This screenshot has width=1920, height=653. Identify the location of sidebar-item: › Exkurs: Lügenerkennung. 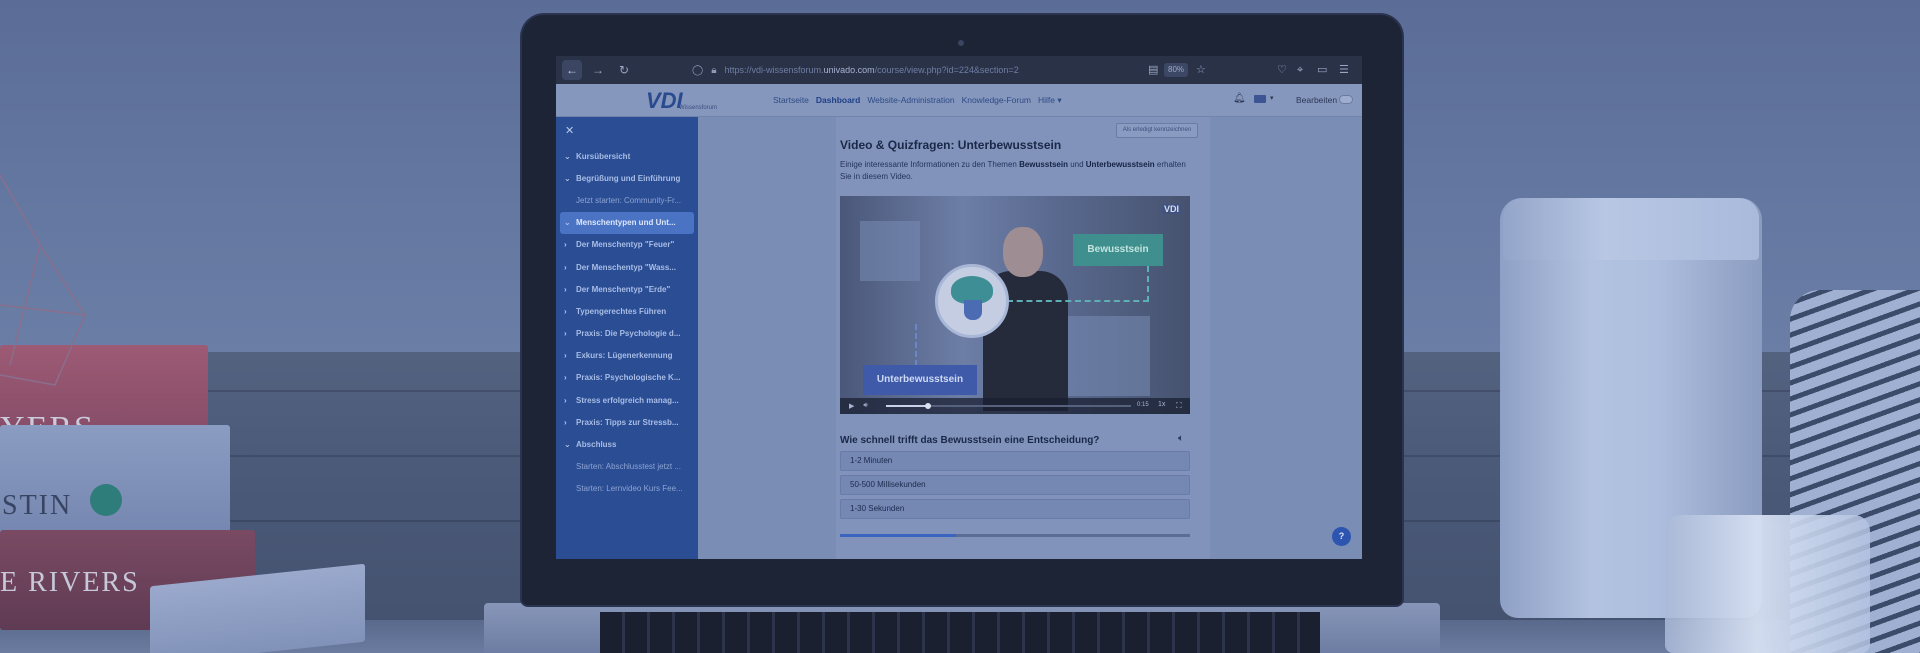
(627, 356).